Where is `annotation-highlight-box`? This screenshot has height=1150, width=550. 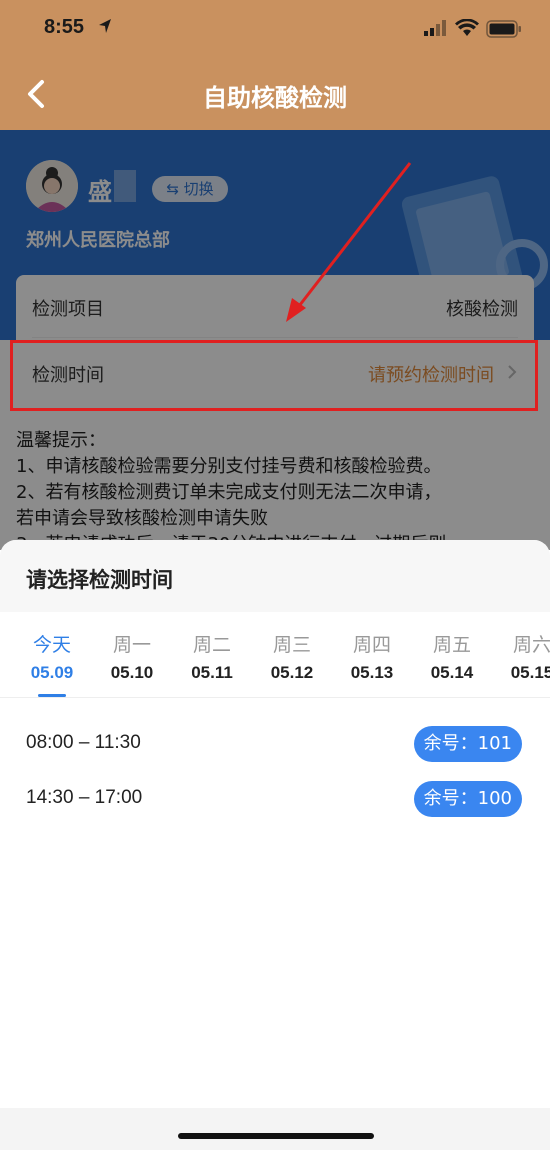
annotation-highlight-box is located at coordinates (274, 375).